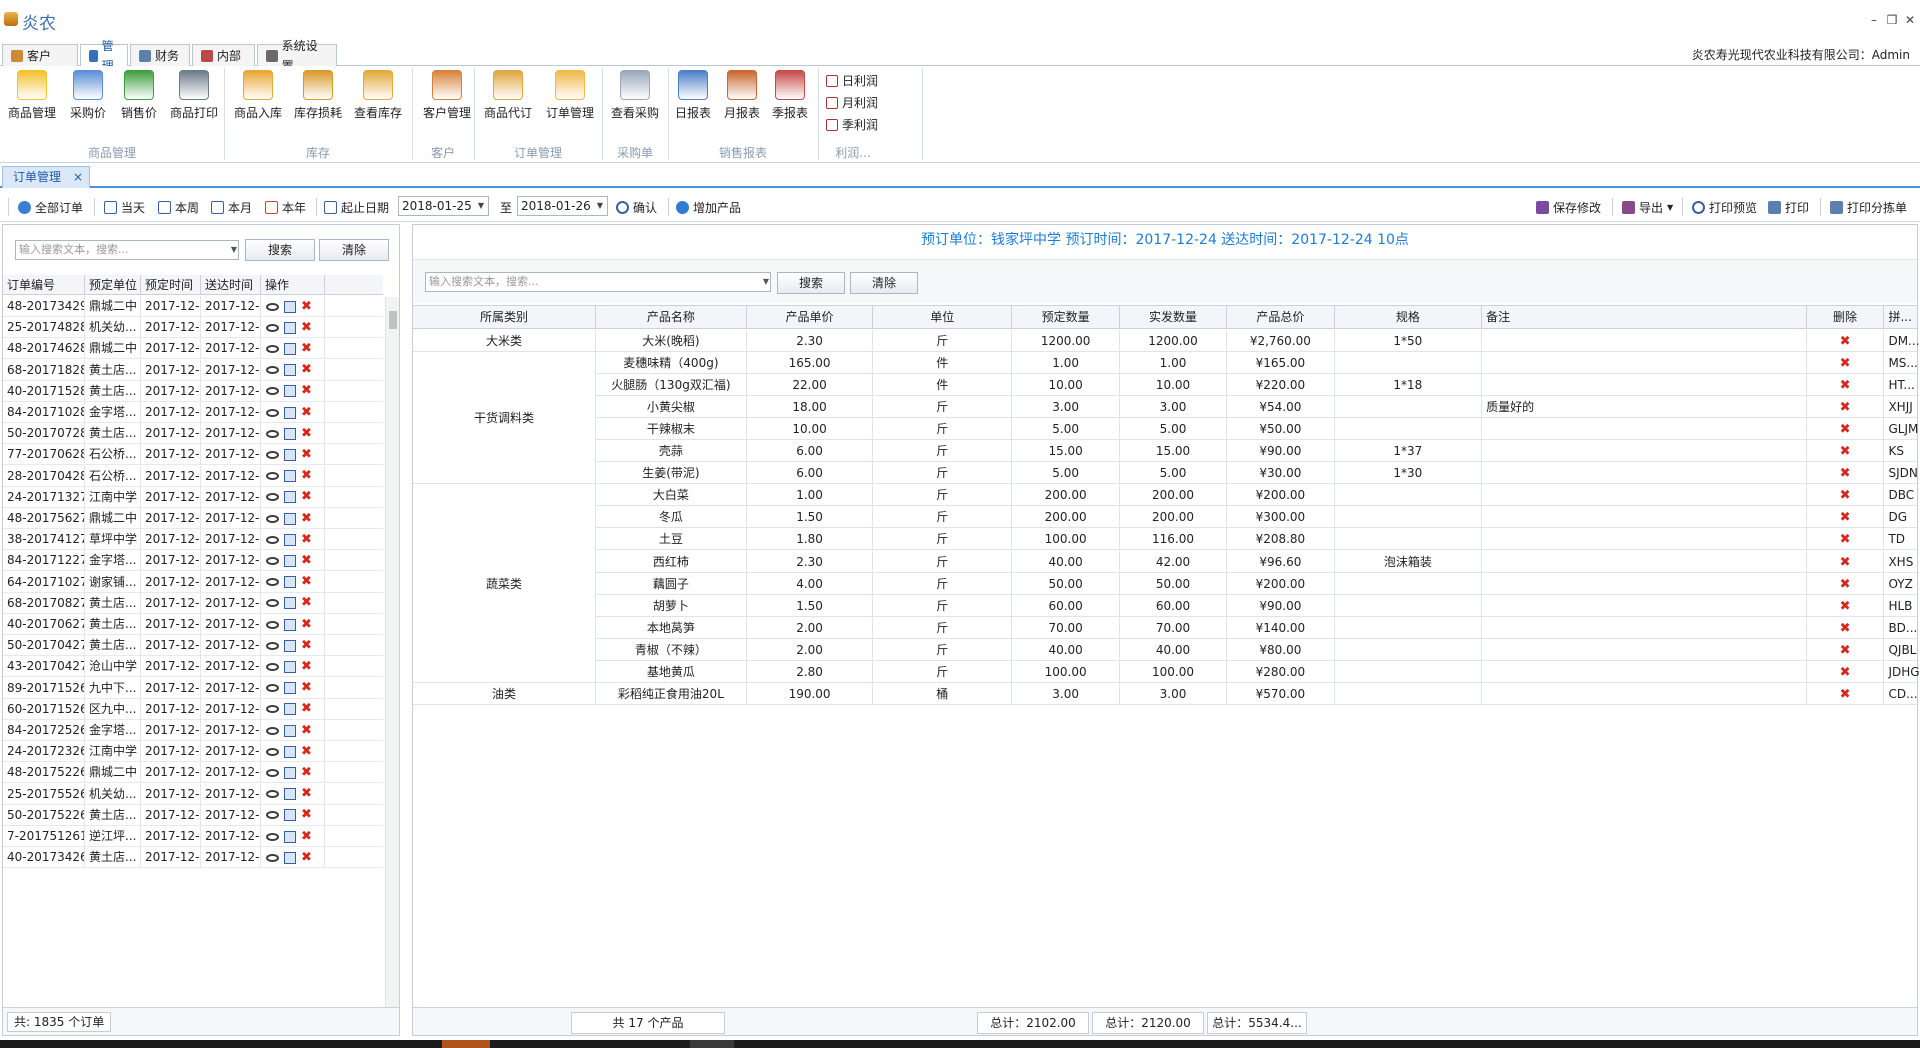 The height and width of the screenshot is (1048, 1920). I want to click on print-button: 打印, so click(1788, 207).